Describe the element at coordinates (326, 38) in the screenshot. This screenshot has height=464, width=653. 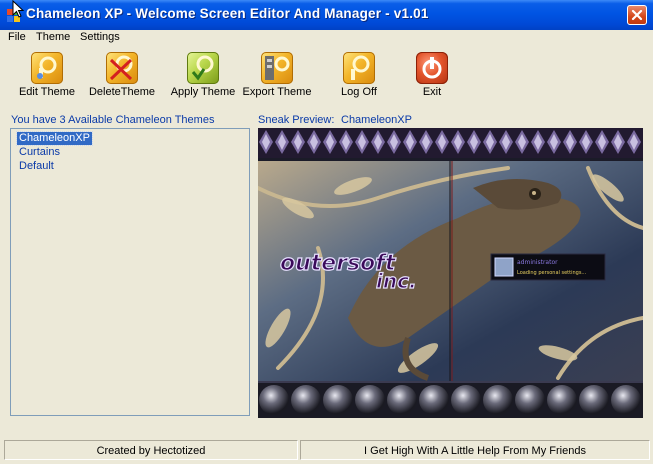
I see `menu-bar: File Theme Settings` at that location.